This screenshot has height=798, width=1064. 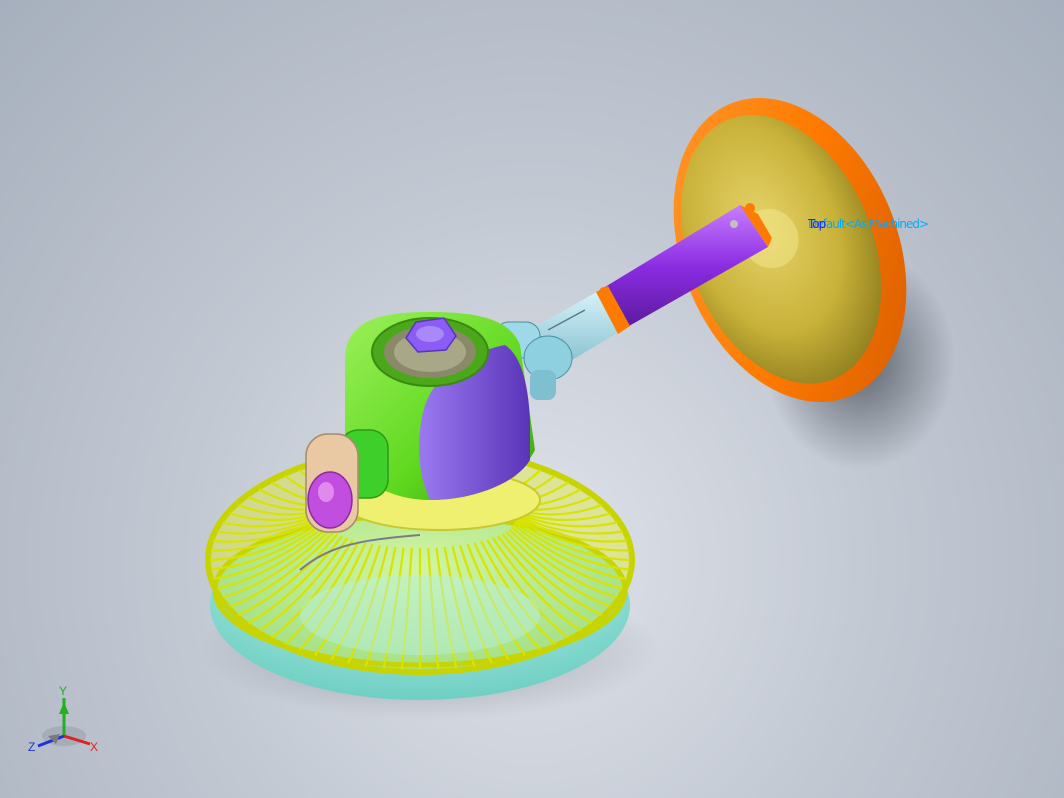 I want to click on view-triad: Y X Z, so click(x=66, y=719).